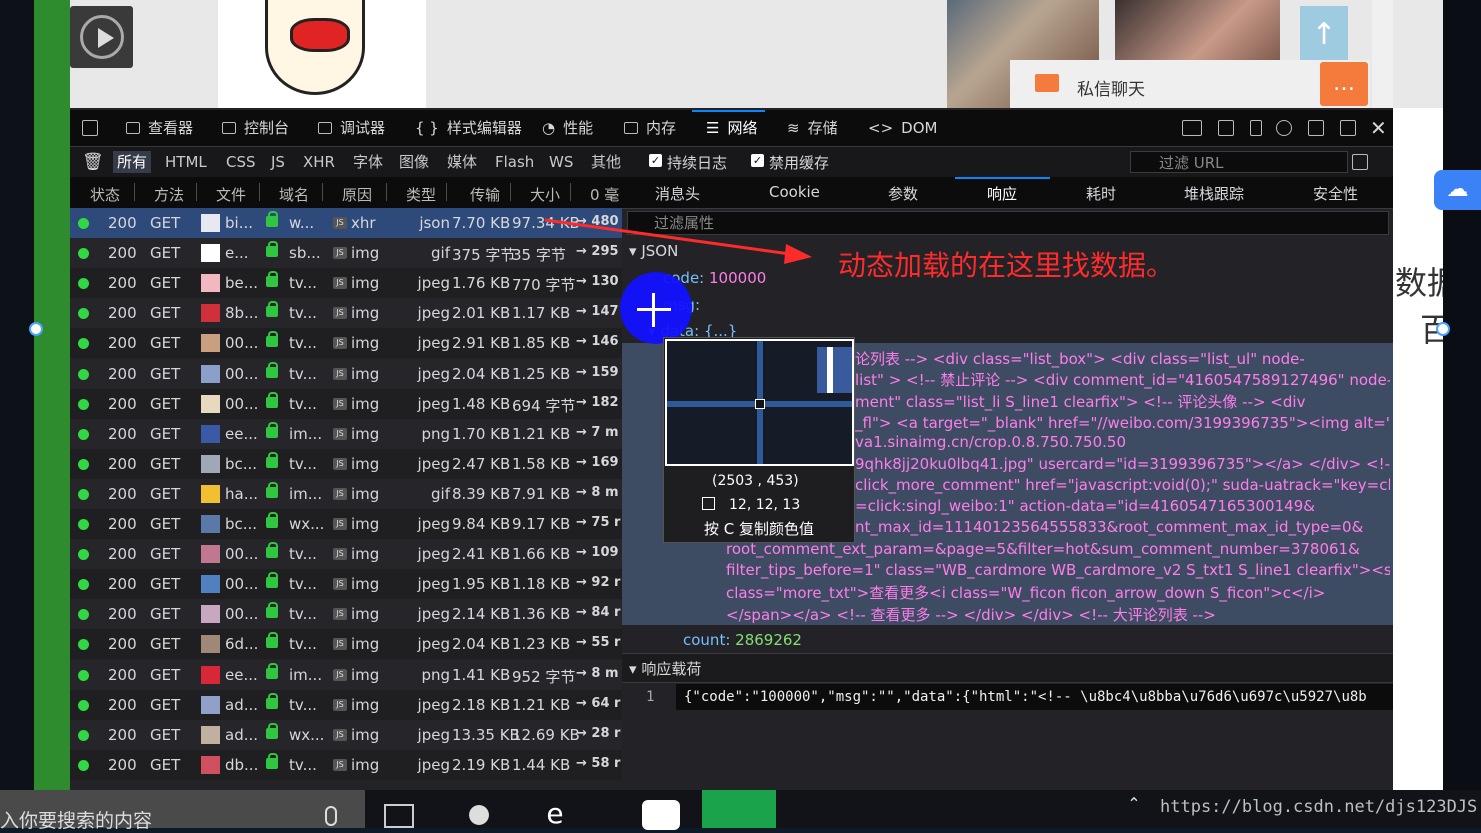 Image resolution: width=1481 pixels, height=833 pixels. Describe the element at coordinates (1319, 807) in the screenshot. I see `blog-watermark: https://blog.csdn.net/djs123DJS` at that location.